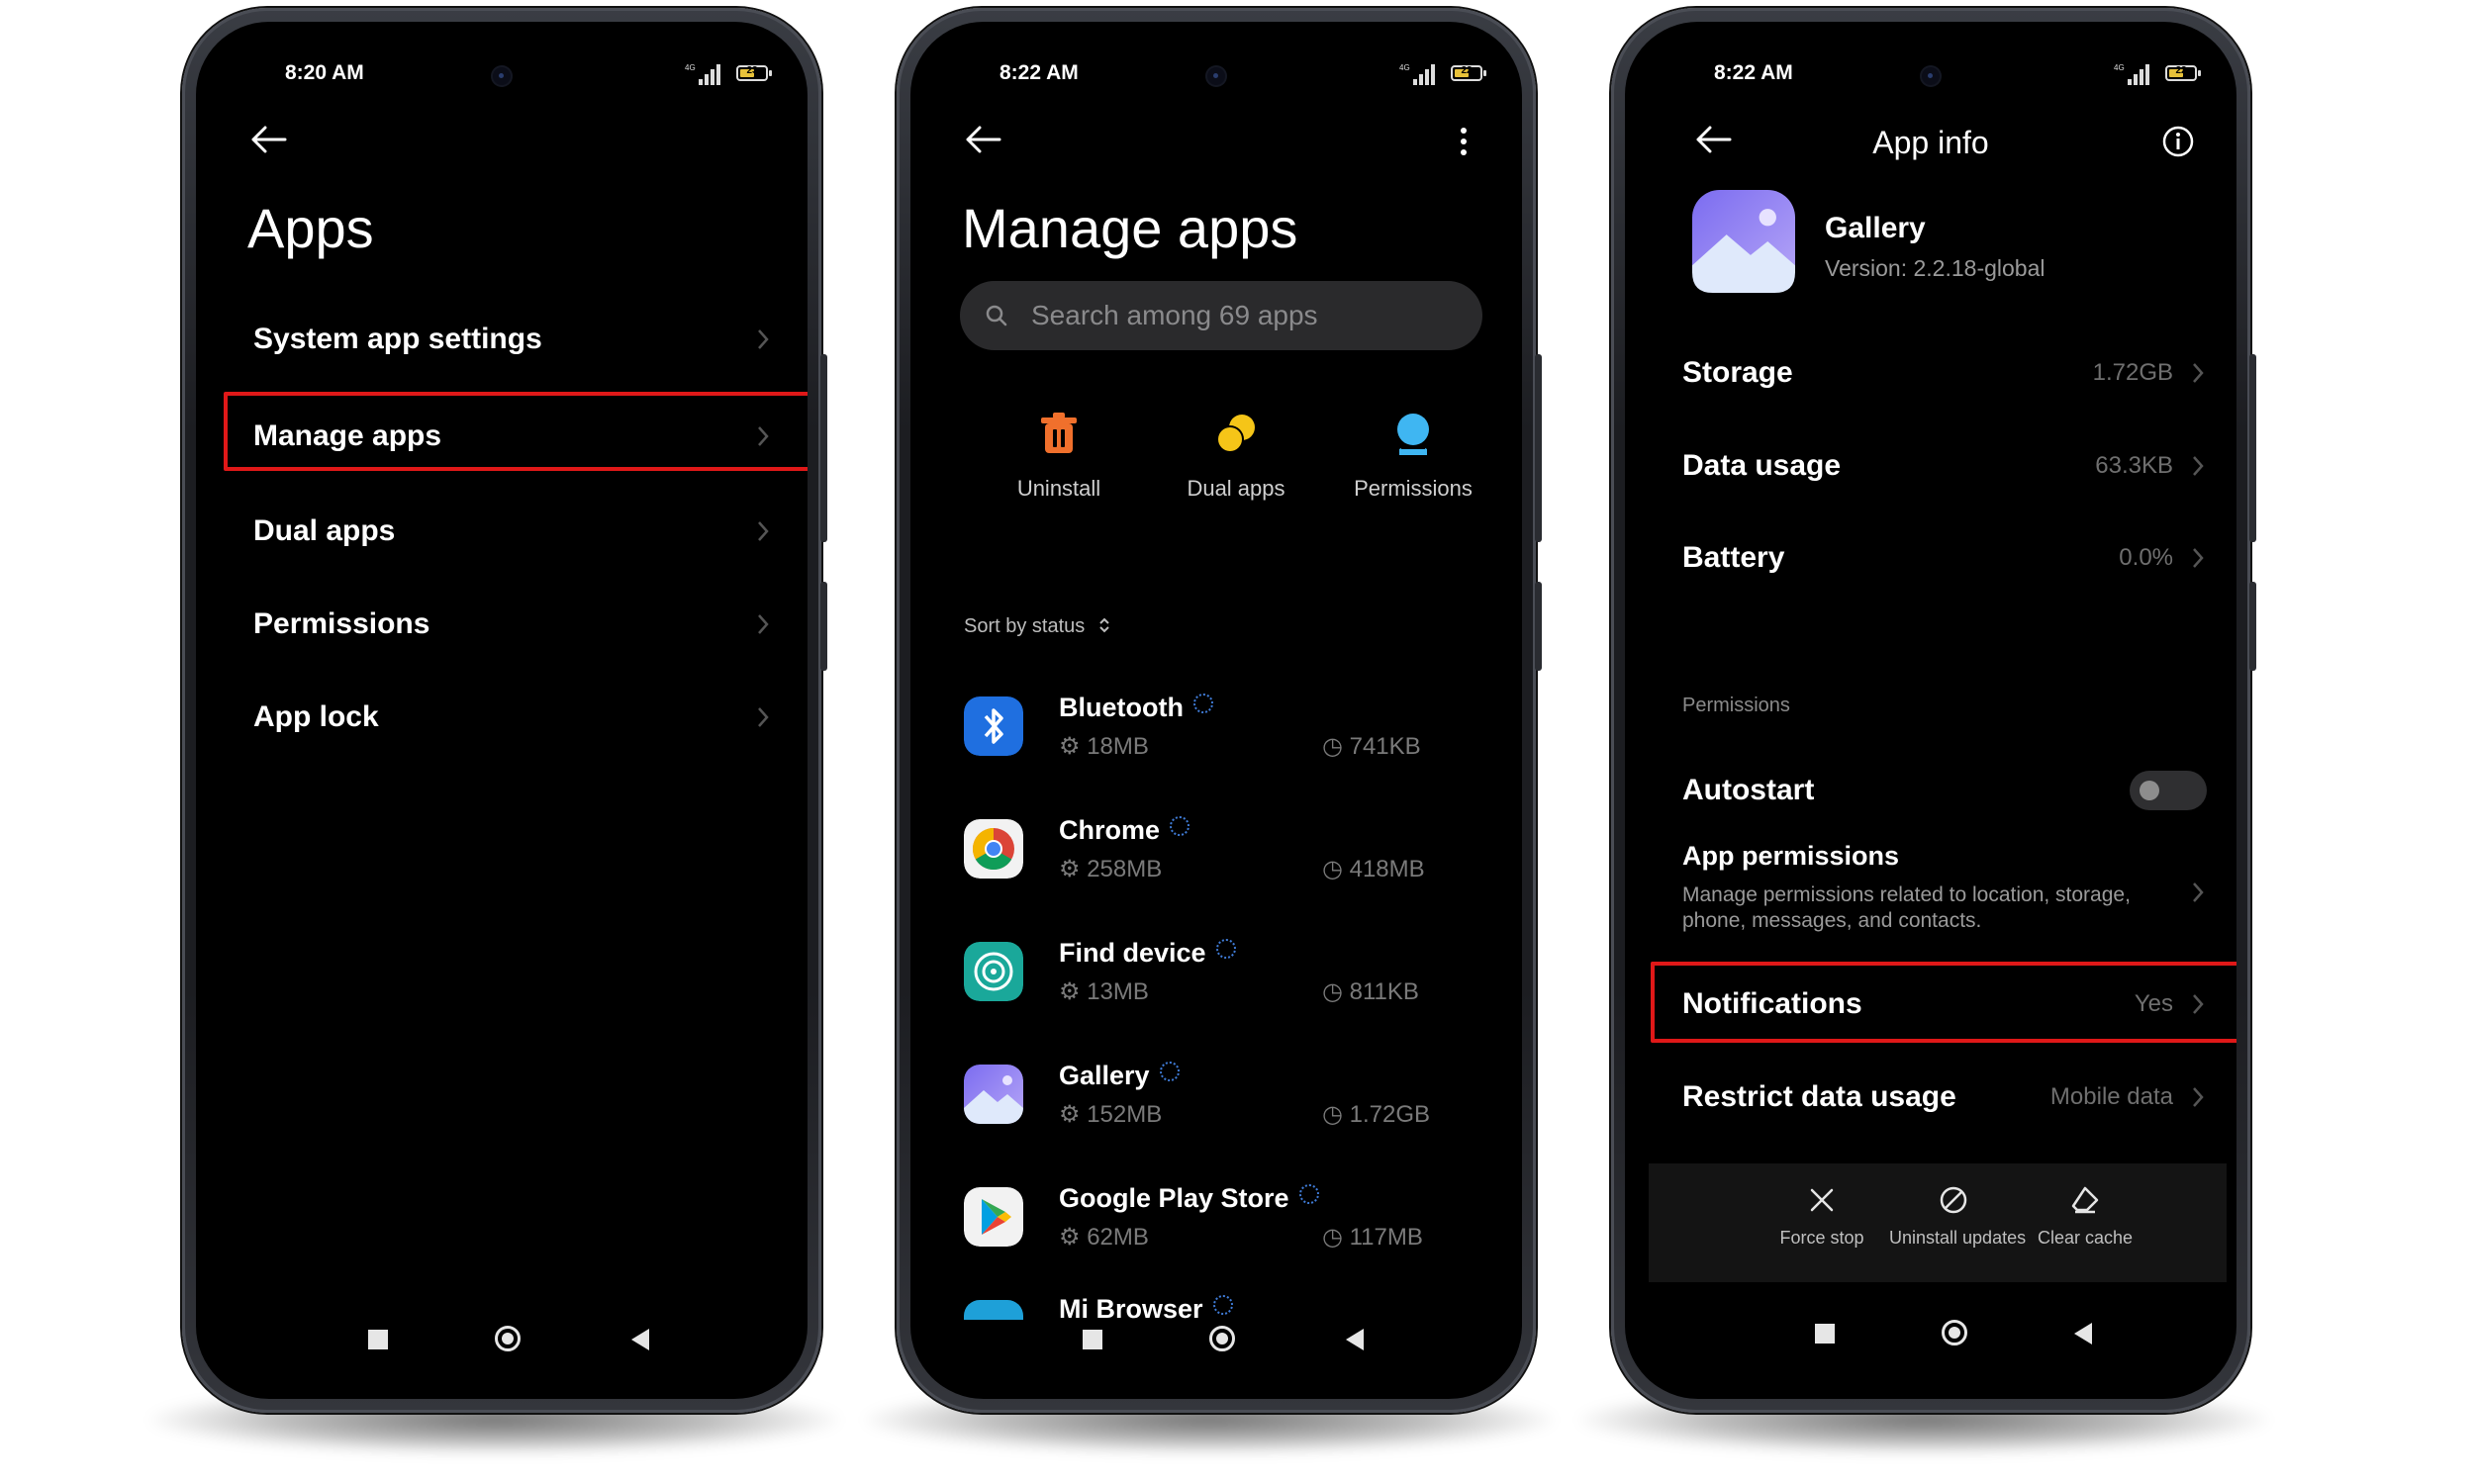 Image resolution: width=2474 pixels, height=1484 pixels. What do you see at coordinates (502, 339) in the screenshot?
I see `menu-item-system-app-settings: System app settings` at bounding box center [502, 339].